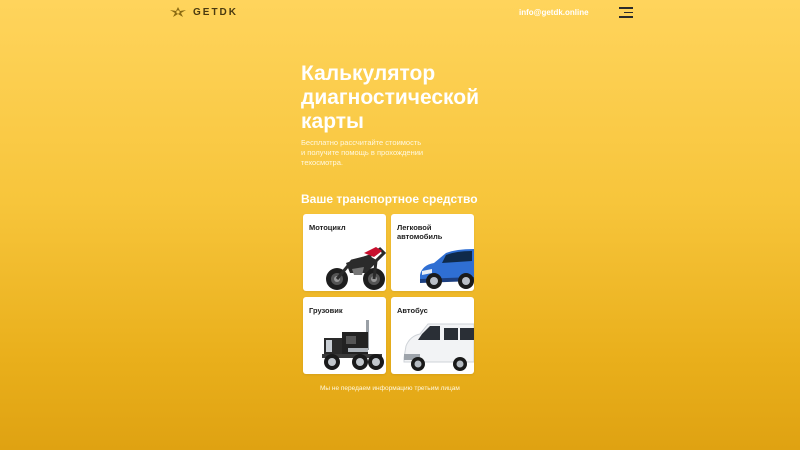 Image resolution: width=800 pixels, height=450 pixels. Describe the element at coordinates (215, 12) in the screenshot. I see `logo-text: GETDK` at that location.